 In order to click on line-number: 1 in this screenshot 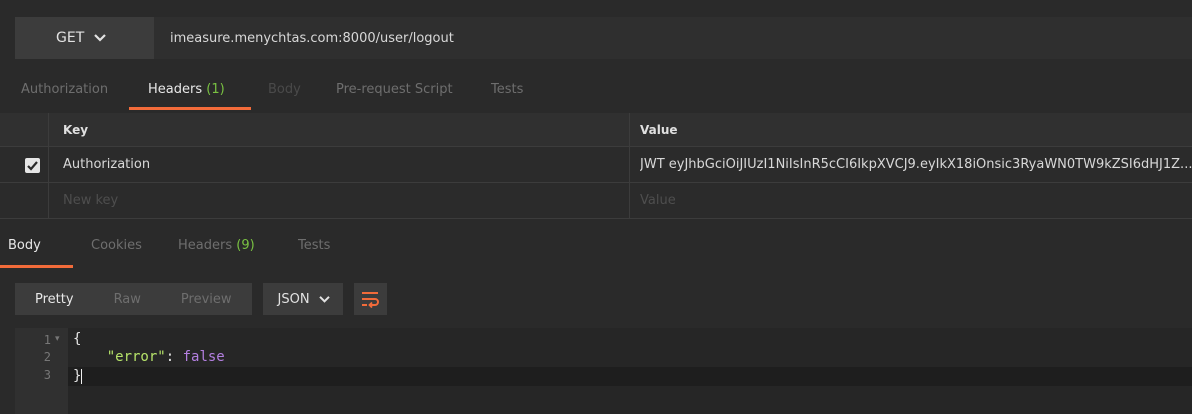, I will do `click(47, 340)`.